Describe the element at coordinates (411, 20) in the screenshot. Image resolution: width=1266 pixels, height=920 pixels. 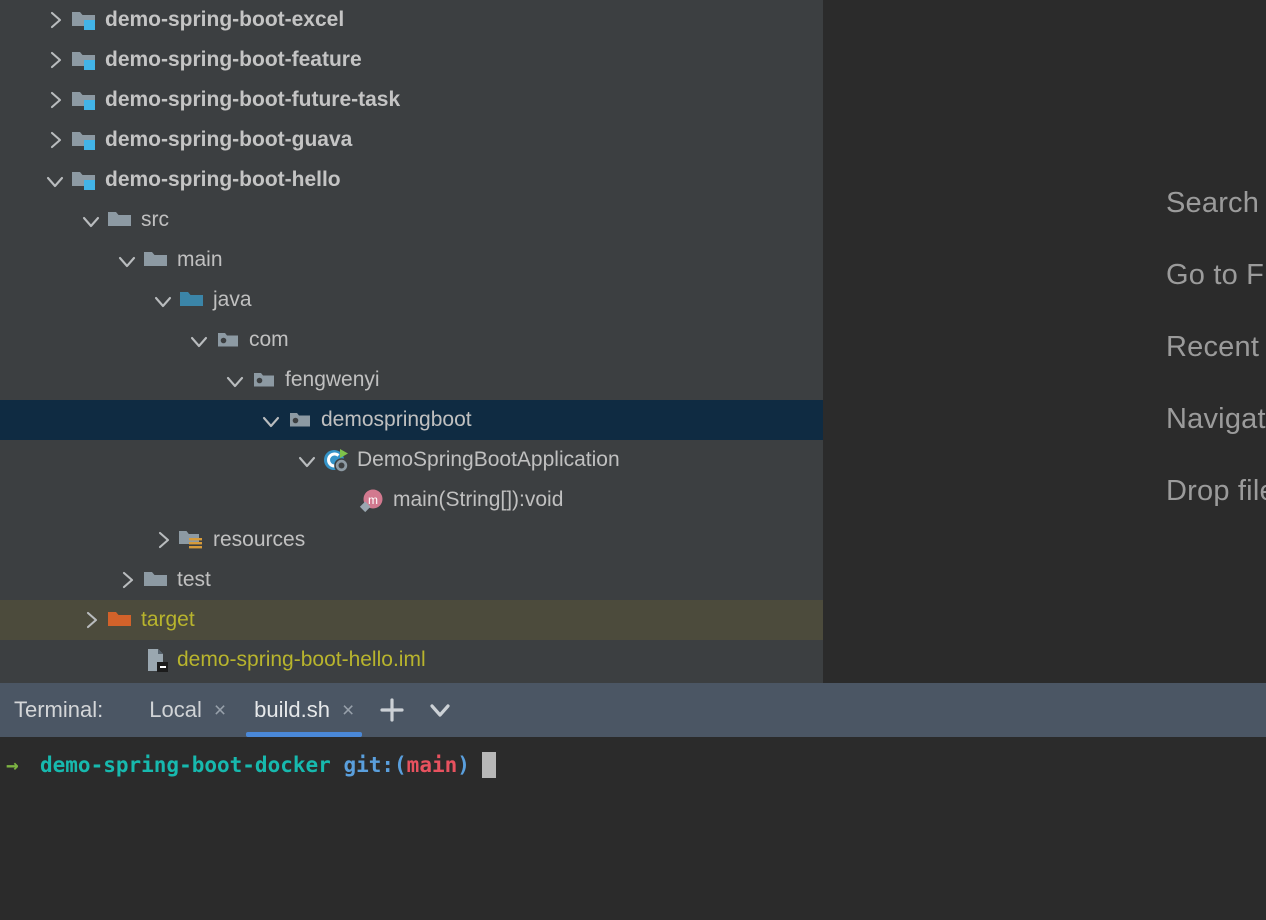
I see `tree-row-demo-spring-boot-excel: demo-spring-boot-excel` at that location.